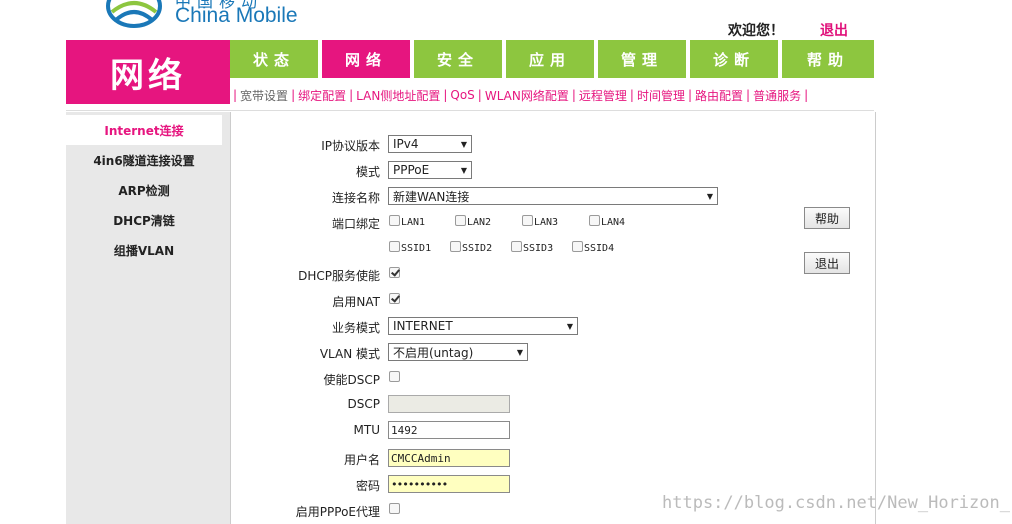  Describe the element at coordinates (236, 15) in the screenshot. I see `logo-english-text: China Mobile` at that location.